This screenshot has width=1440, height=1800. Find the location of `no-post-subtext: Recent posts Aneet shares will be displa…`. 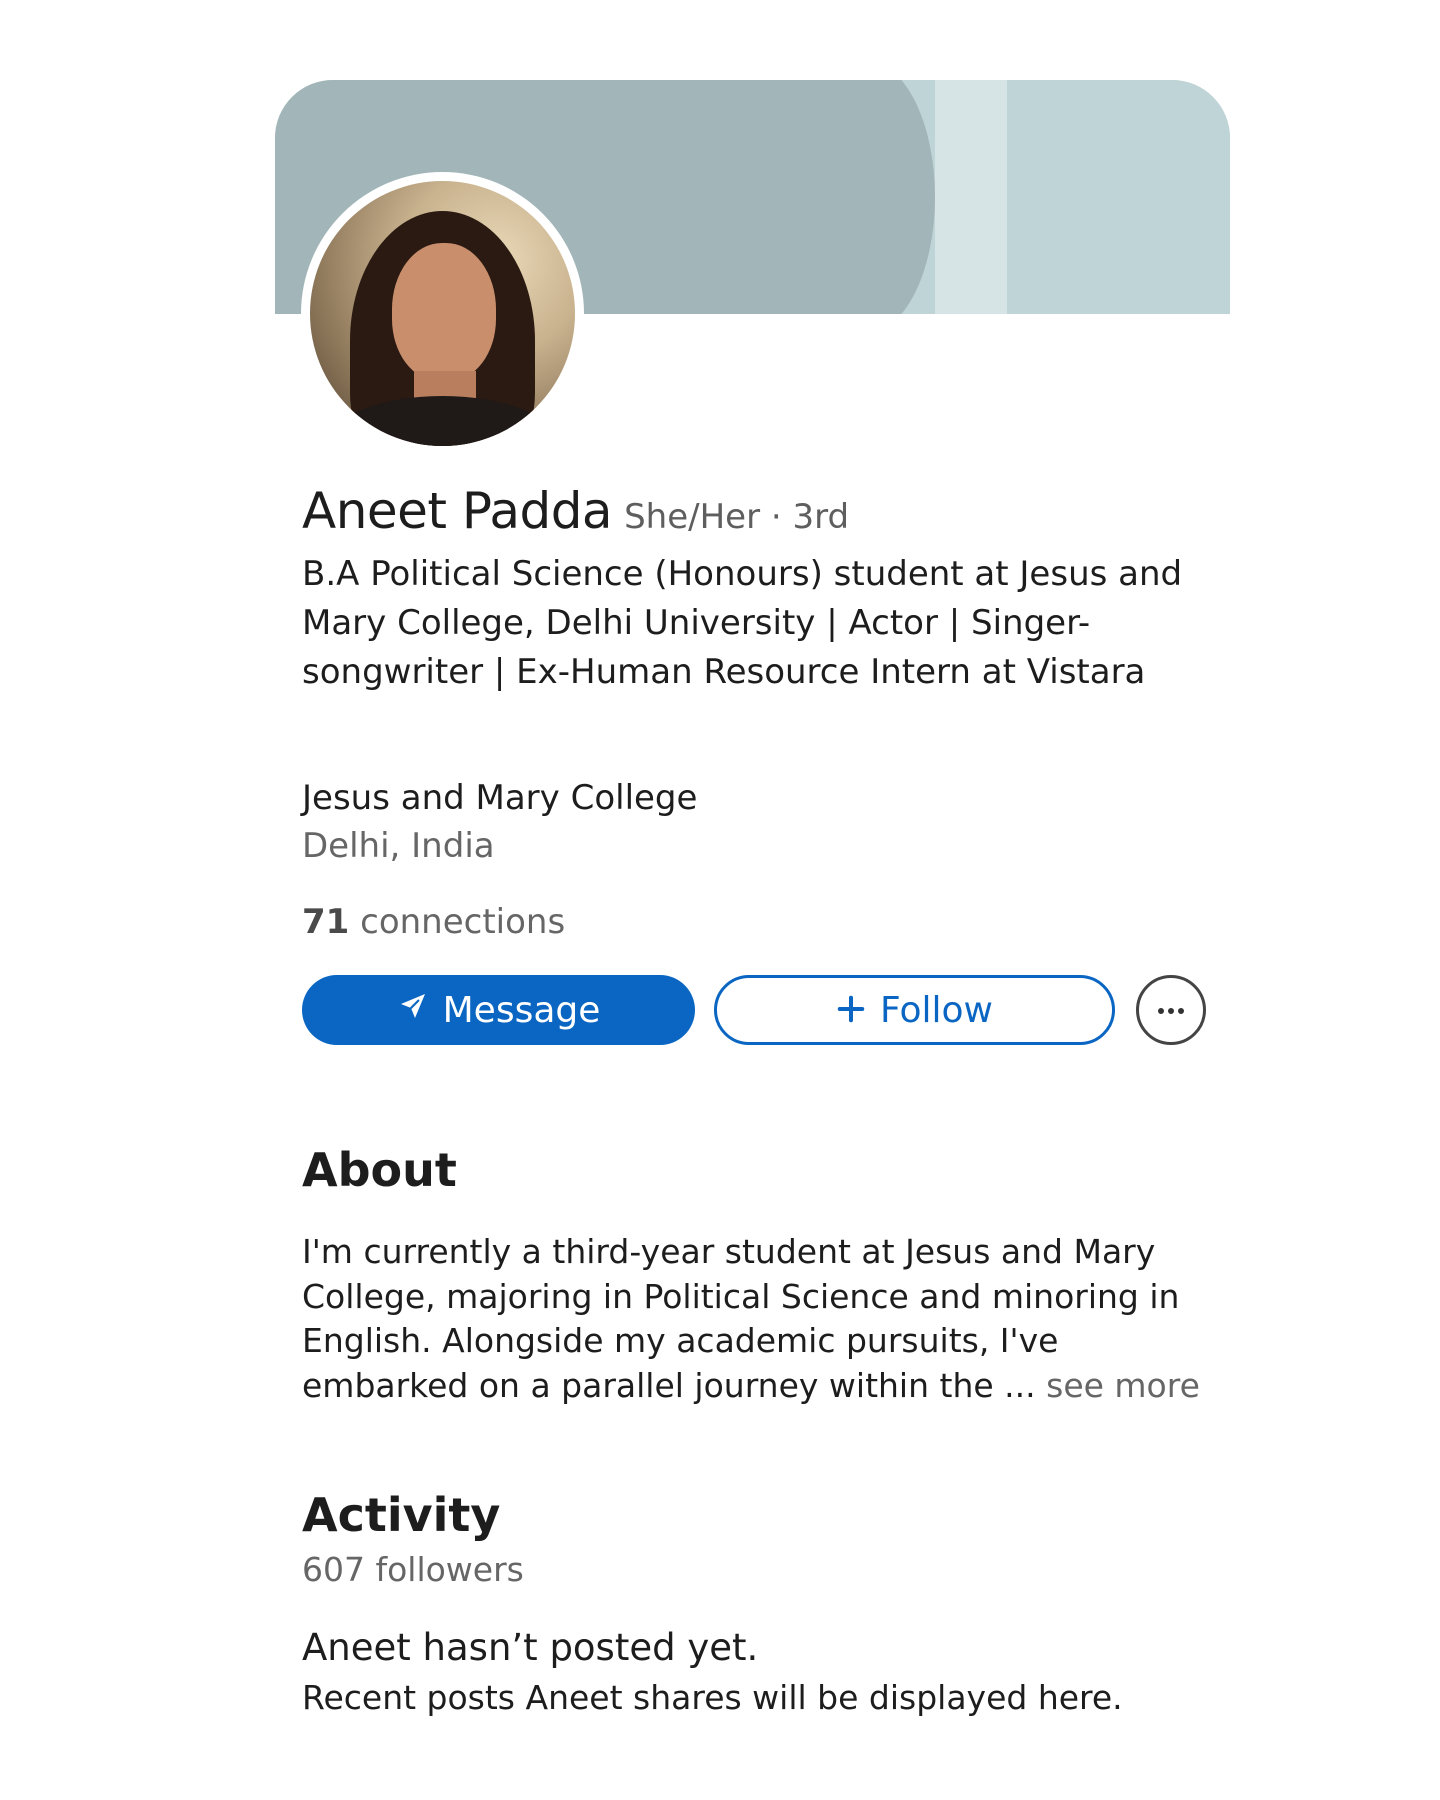

no-post-subtext: Recent posts Aneet shares will be displa… is located at coordinates (712, 1697).